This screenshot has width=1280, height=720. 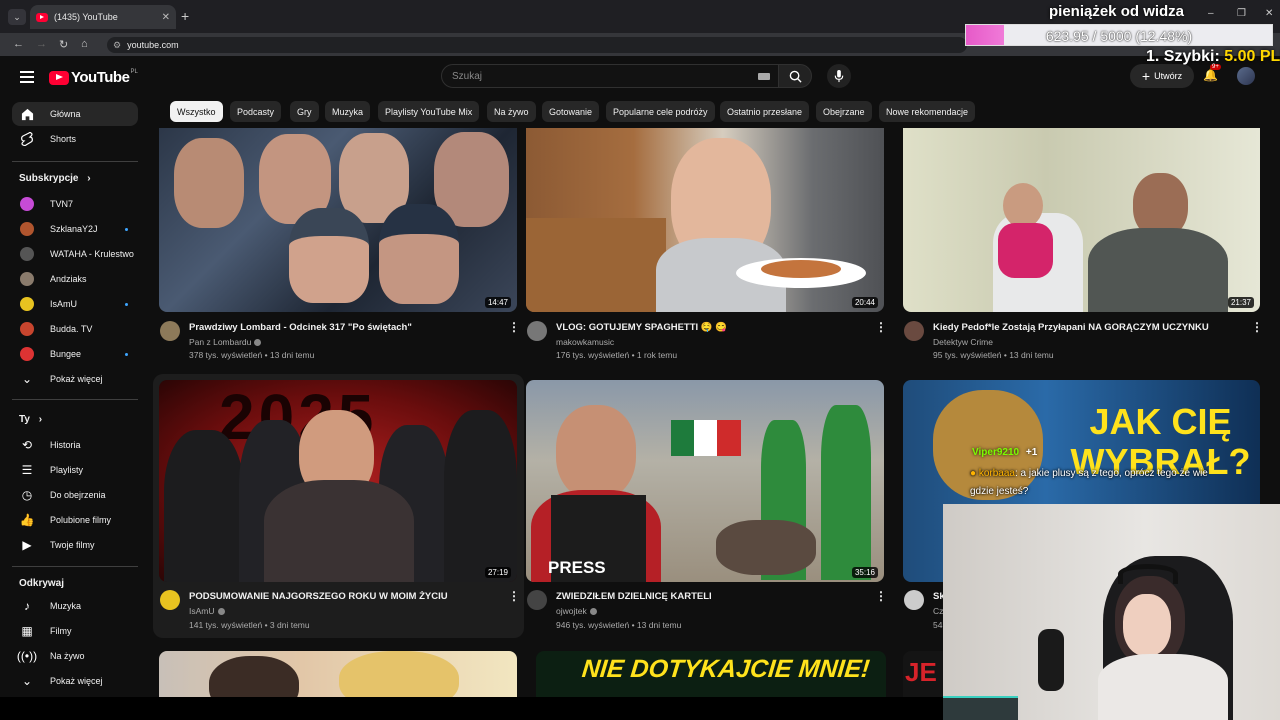 What do you see at coordinates (225, 342) in the screenshot?
I see `video-channel: Pan z Lombardu` at bounding box center [225, 342].